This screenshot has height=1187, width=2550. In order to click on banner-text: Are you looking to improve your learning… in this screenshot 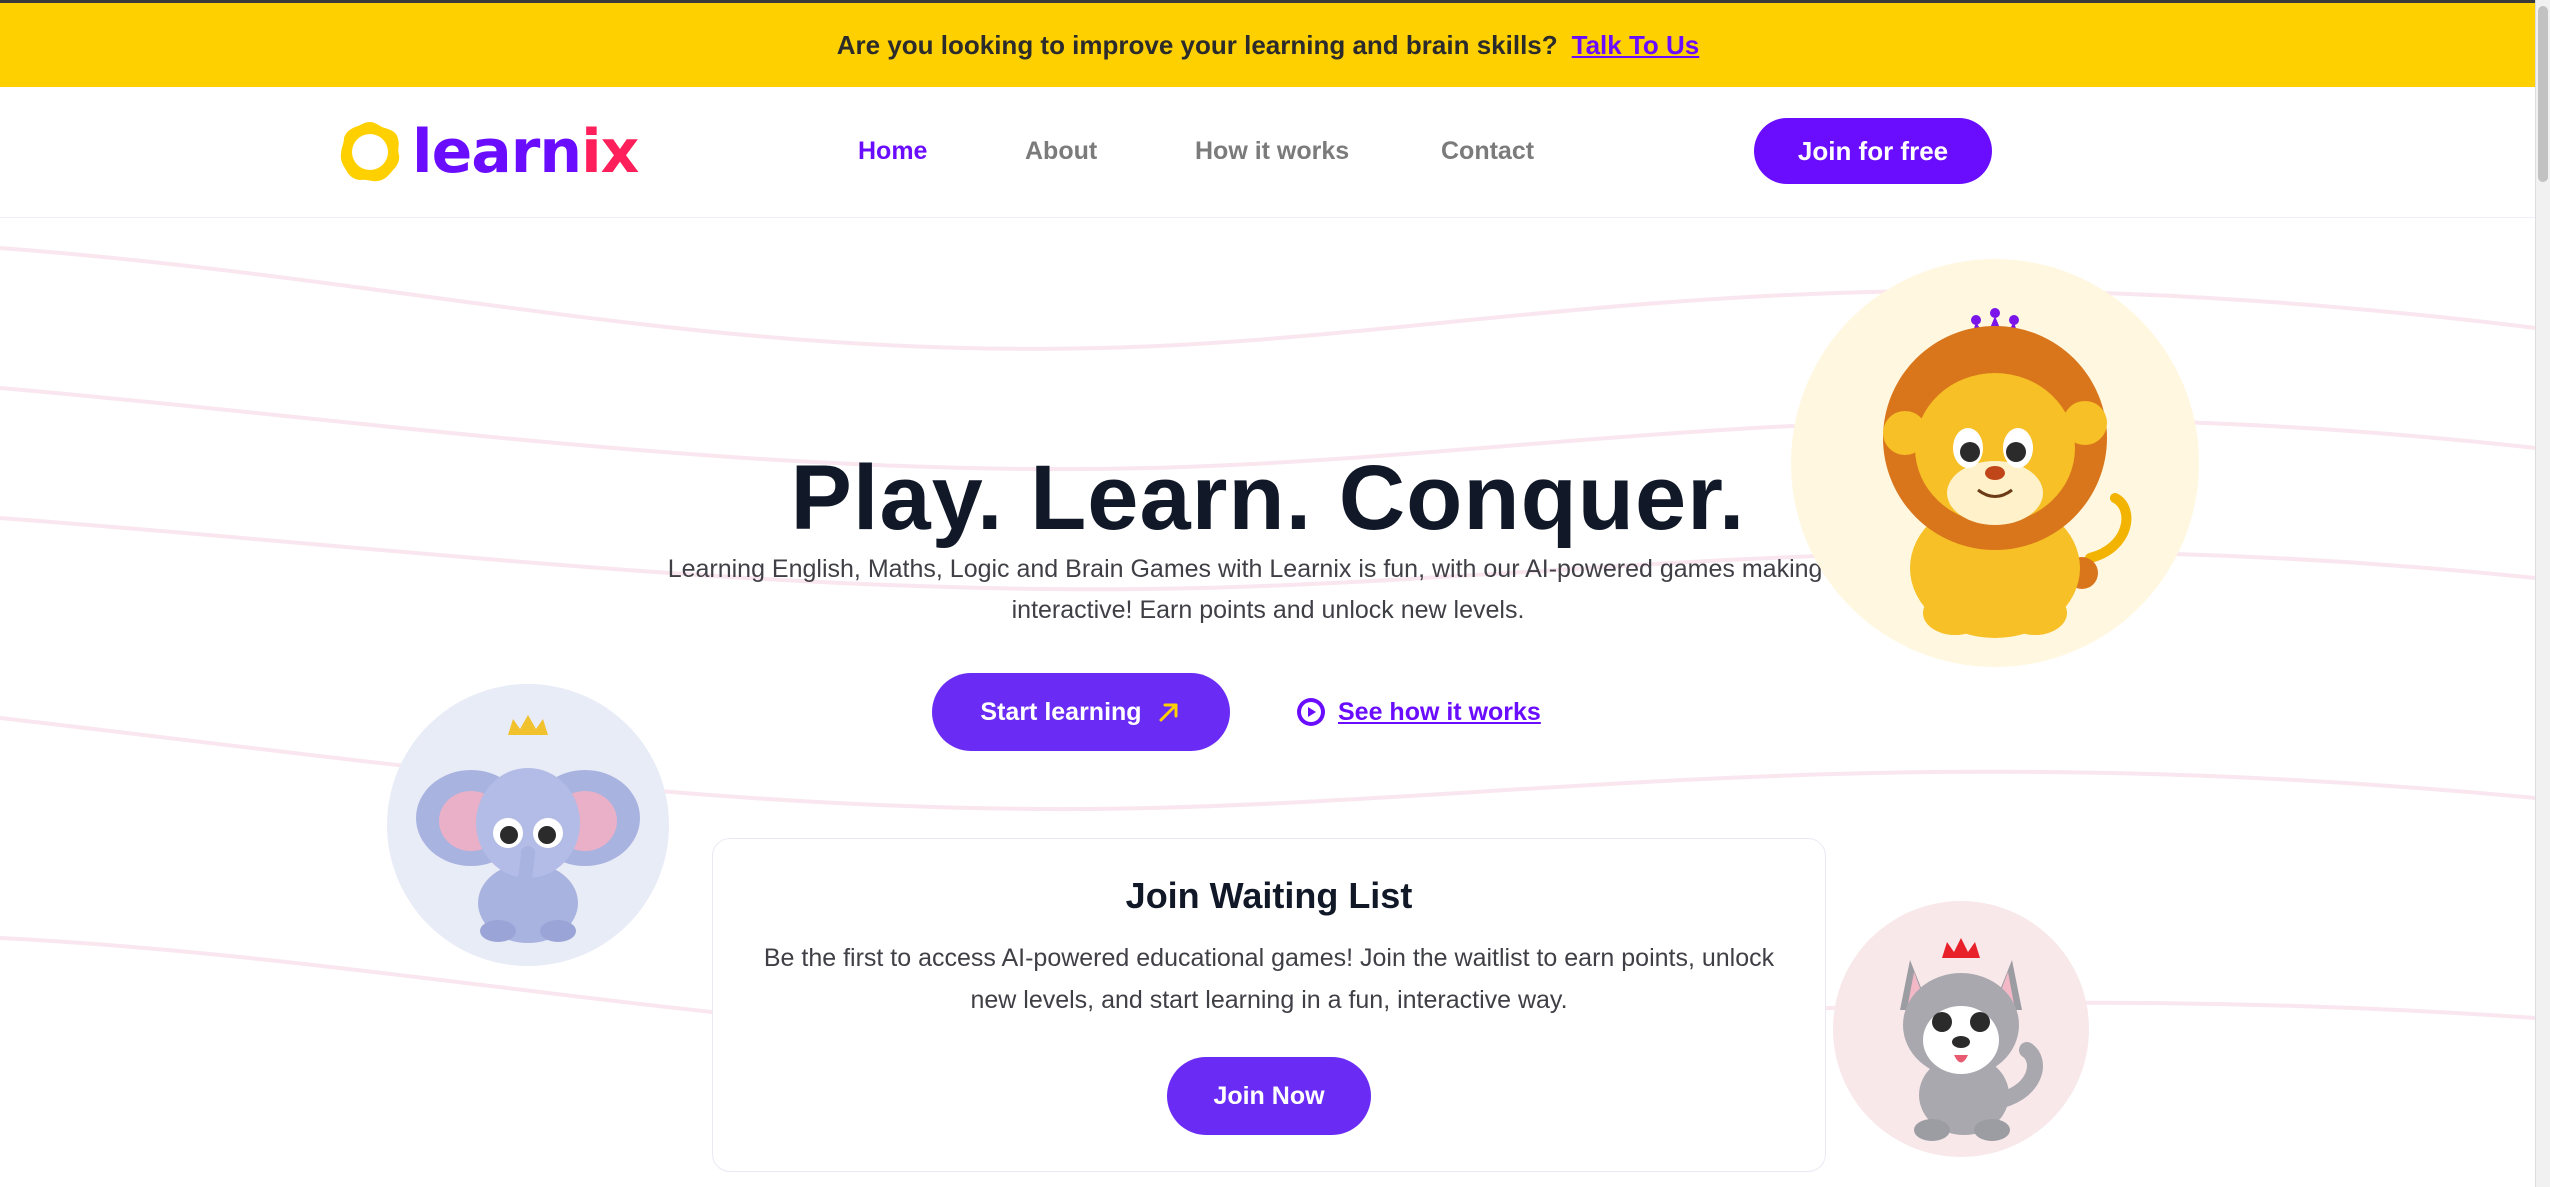, I will do `click(1197, 44)`.